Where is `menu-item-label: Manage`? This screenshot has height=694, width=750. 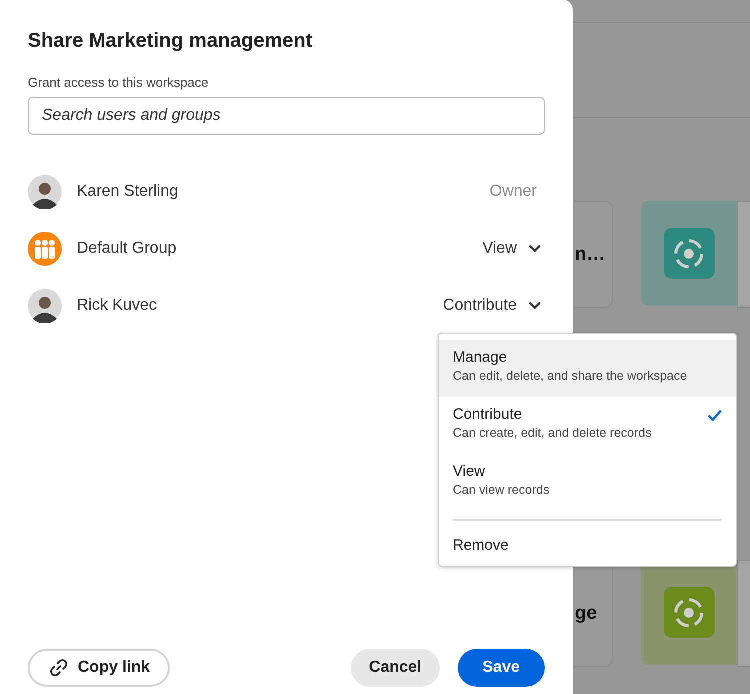
menu-item-label: Manage is located at coordinates (480, 357).